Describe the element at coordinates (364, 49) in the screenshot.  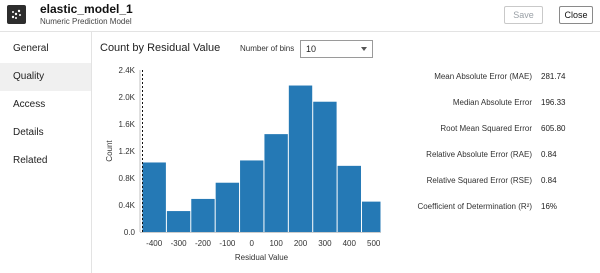
I see `chevron-down-icon` at that location.